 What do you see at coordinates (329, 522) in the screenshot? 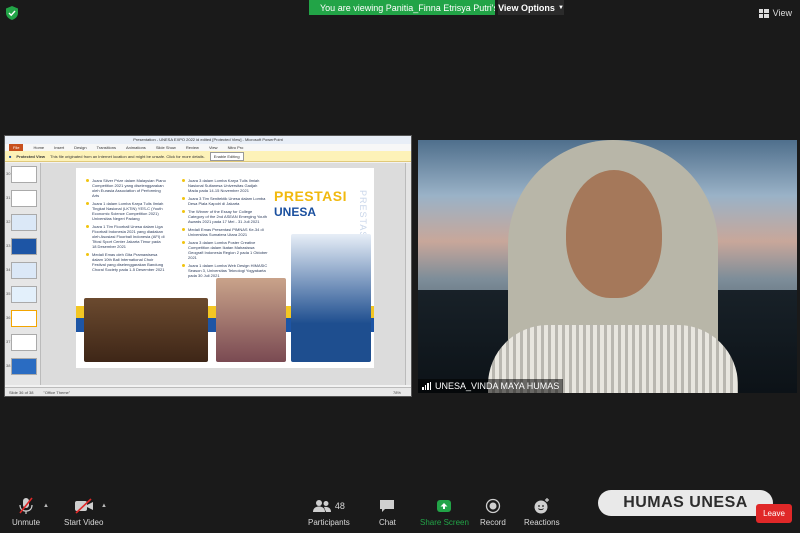
I see `participants-label: Participants` at bounding box center [329, 522].